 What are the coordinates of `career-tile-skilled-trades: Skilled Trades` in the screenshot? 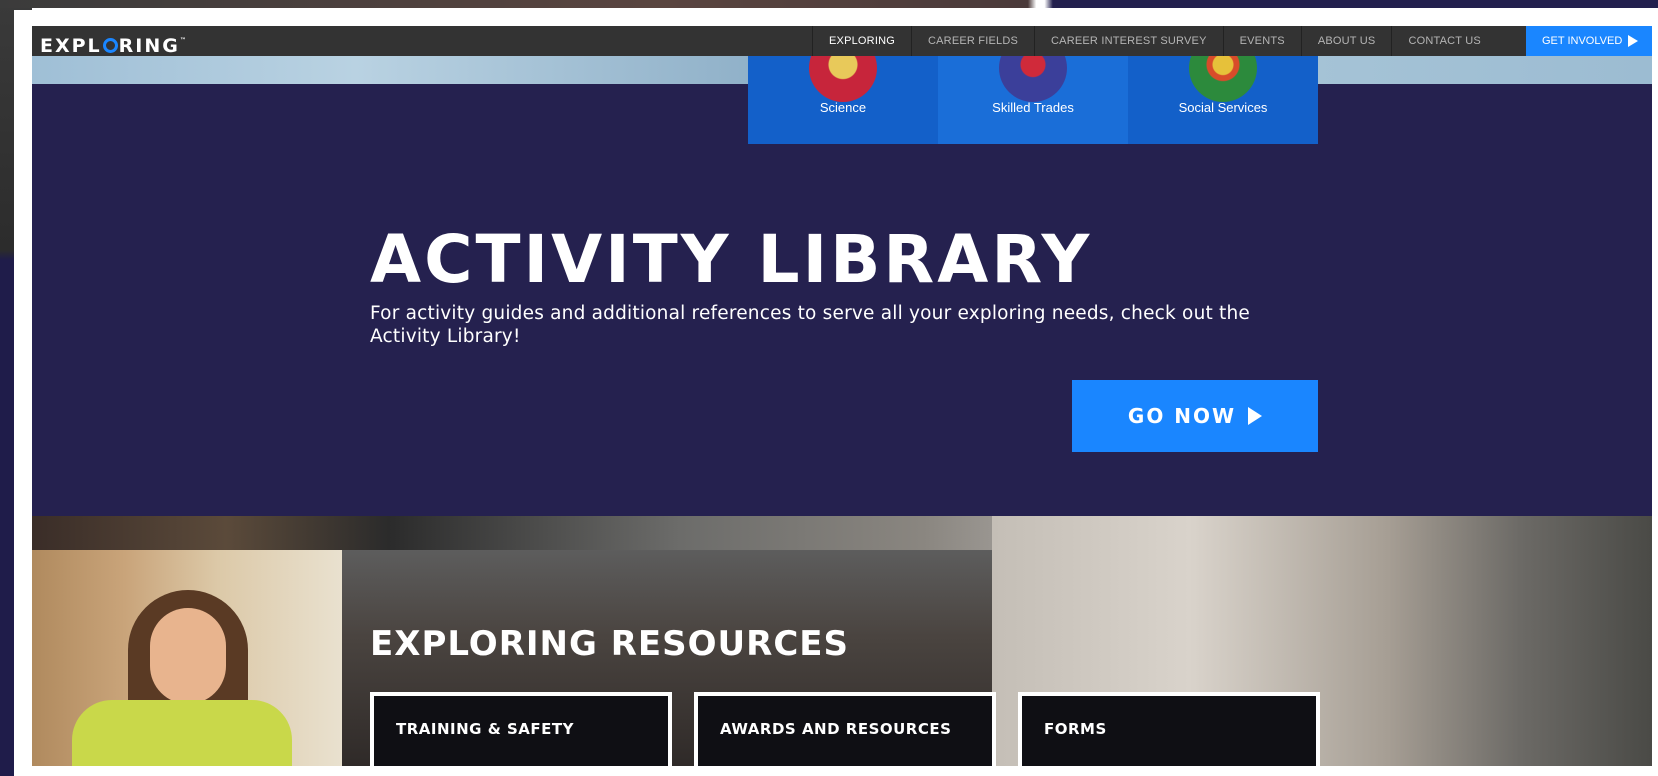 It's located at (1033, 89).